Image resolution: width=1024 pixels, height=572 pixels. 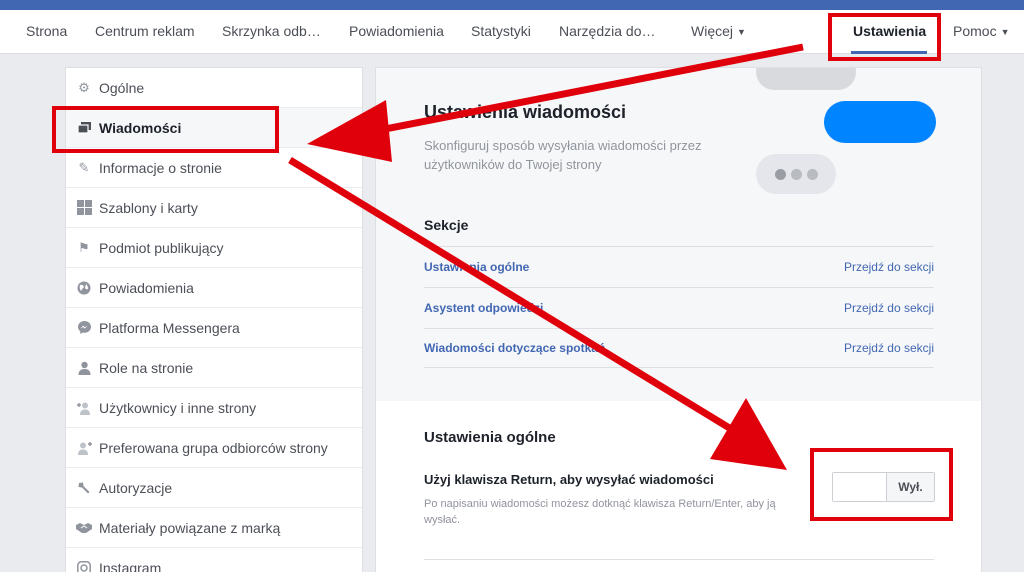 I want to click on sidebar-item-label: Materiały powiązane z marką, so click(x=190, y=527).